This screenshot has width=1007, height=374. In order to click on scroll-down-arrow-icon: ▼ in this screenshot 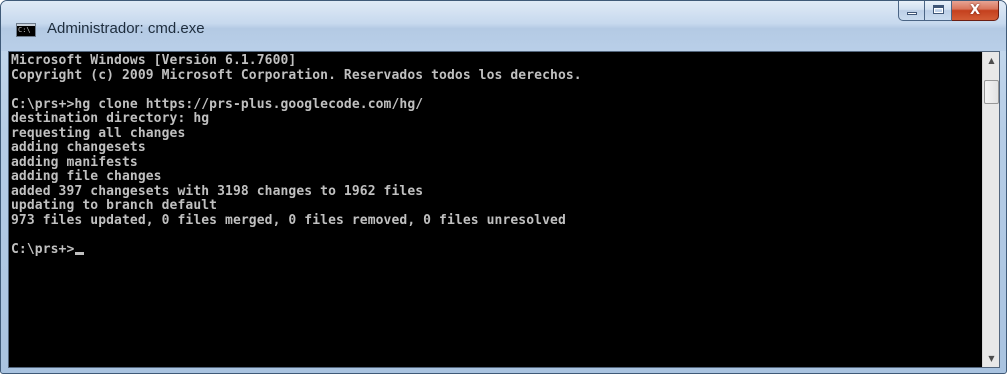, I will do `click(991, 358)`.